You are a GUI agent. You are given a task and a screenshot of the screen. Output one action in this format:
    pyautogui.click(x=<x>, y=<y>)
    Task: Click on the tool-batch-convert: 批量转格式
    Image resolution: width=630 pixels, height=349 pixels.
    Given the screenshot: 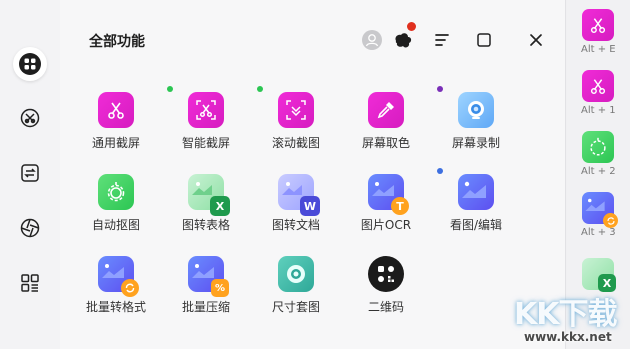 What is the action you would take?
    pyautogui.click(x=116, y=285)
    